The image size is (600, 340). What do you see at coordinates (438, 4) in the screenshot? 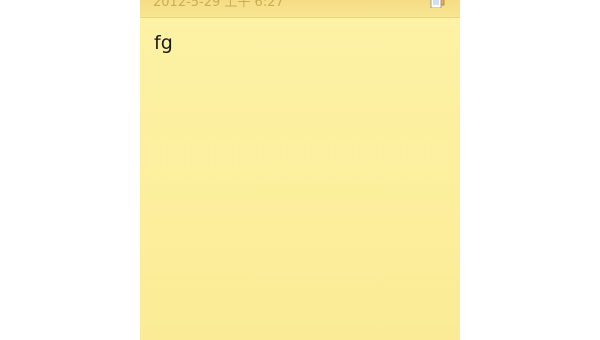
I see `notes-icon` at bounding box center [438, 4].